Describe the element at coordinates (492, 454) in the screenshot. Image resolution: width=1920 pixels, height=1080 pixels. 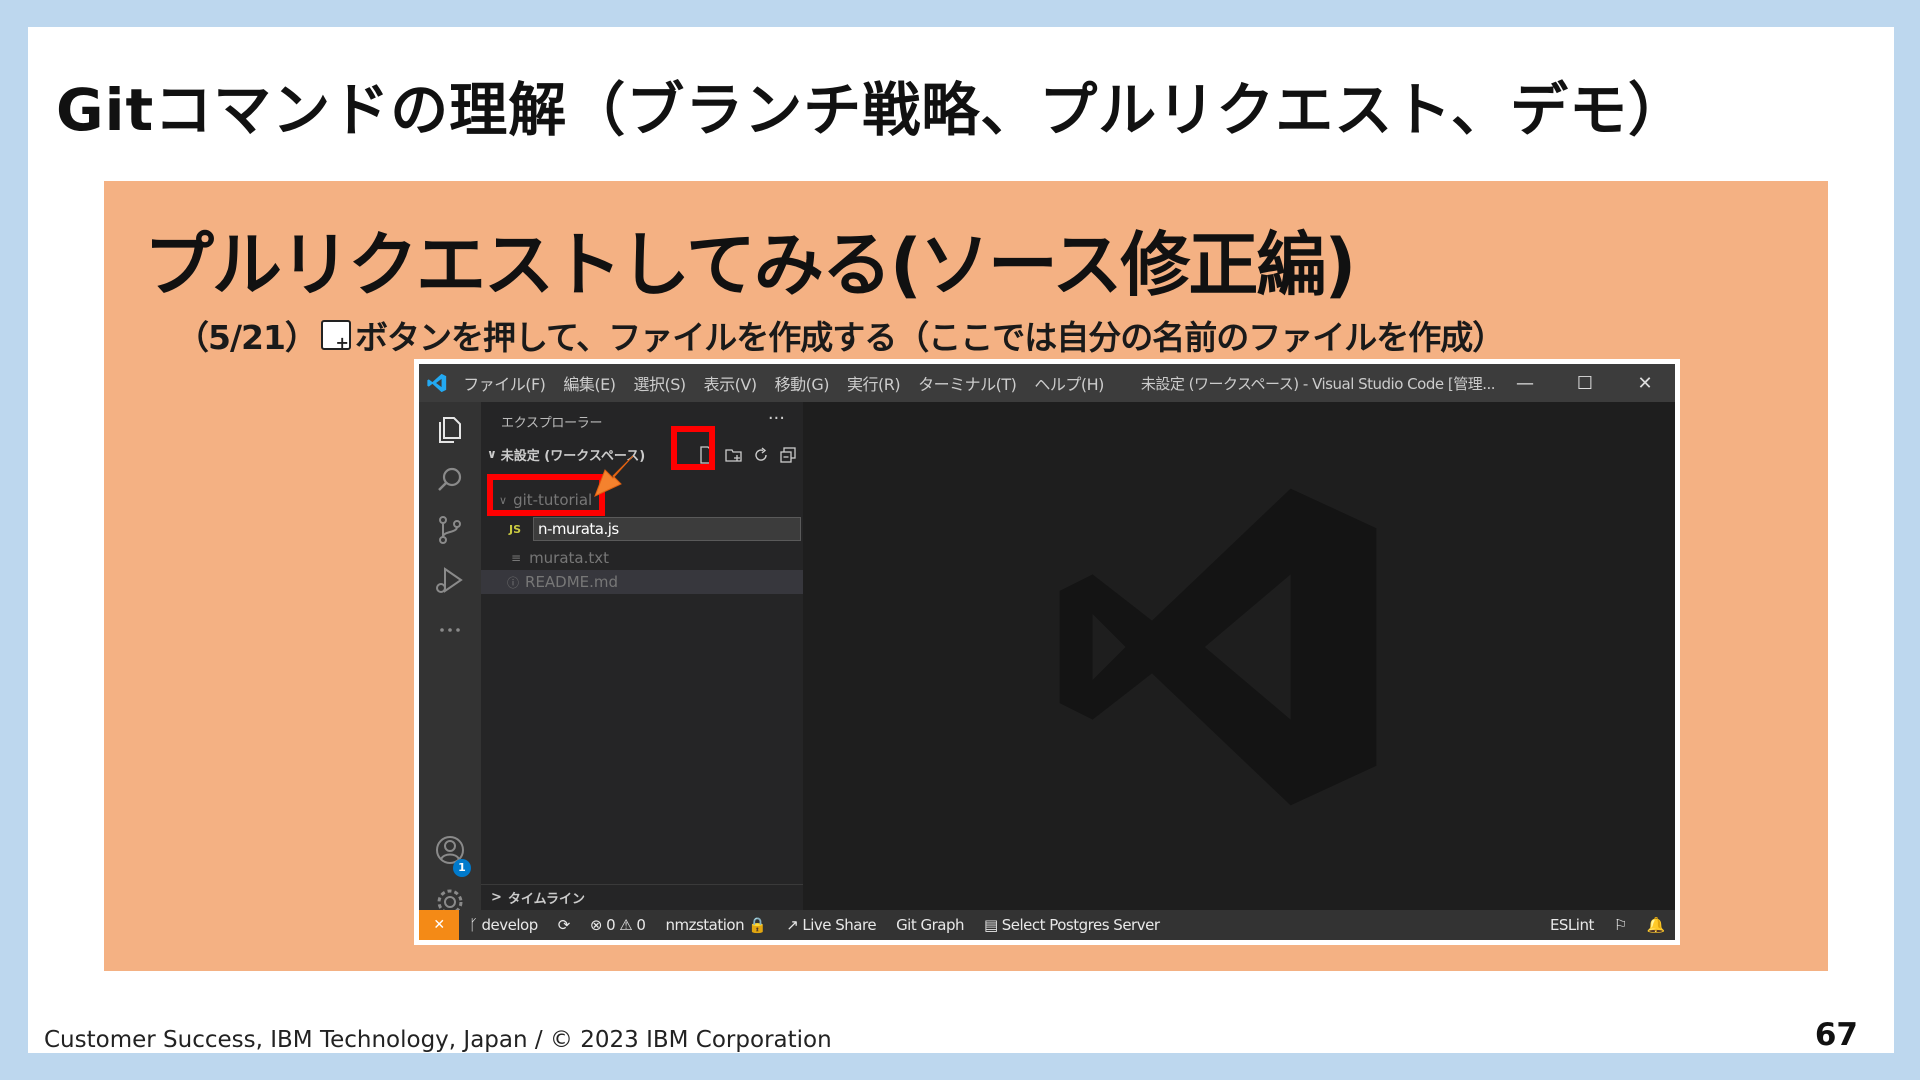
I see `chevron-down-icon: ∨` at that location.